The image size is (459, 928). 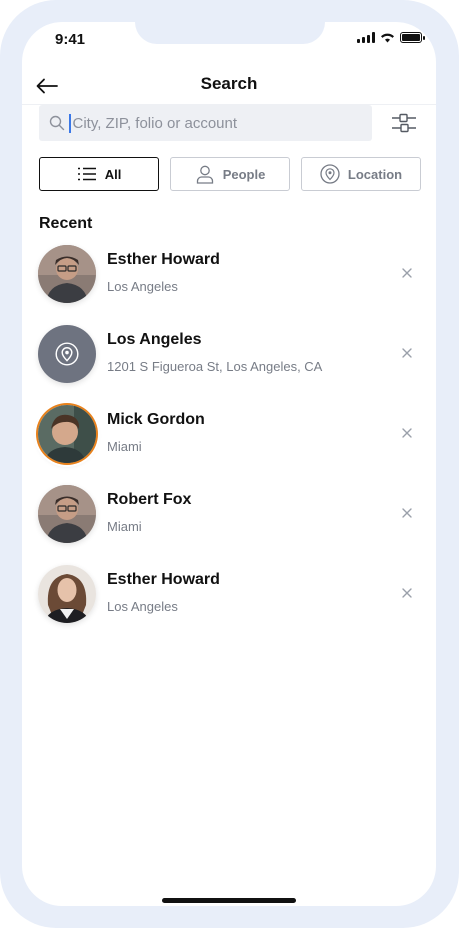 What do you see at coordinates (215, 366) in the screenshot?
I see `item-subtitle: 1201 S Figueroa St, Los Angeles, CA` at bounding box center [215, 366].